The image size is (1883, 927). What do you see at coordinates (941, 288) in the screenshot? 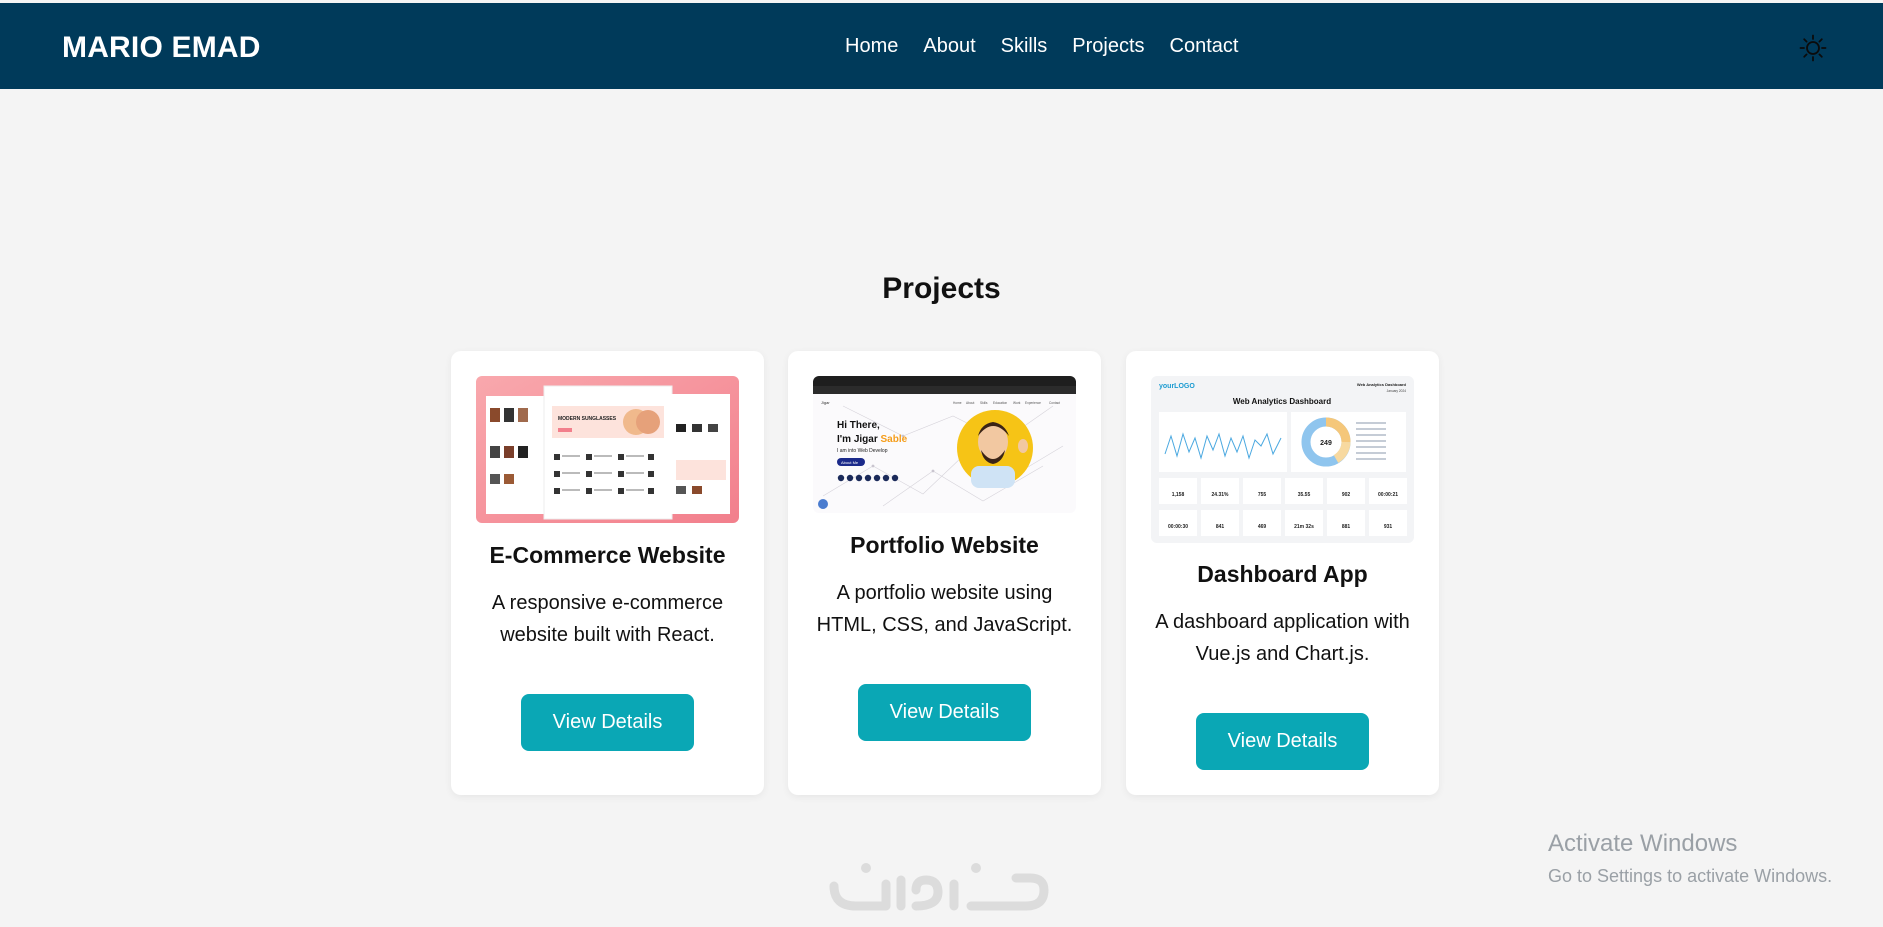
I see `projects-section-title: Projects` at bounding box center [941, 288].